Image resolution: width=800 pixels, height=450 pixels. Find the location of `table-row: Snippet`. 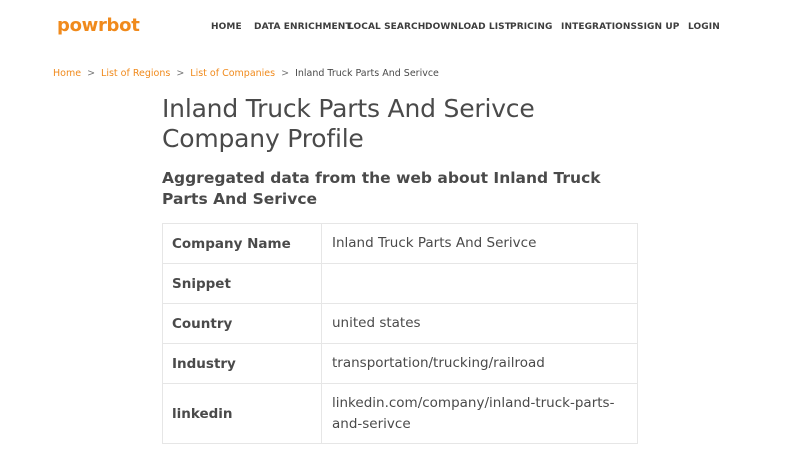

table-row: Snippet is located at coordinates (400, 283).